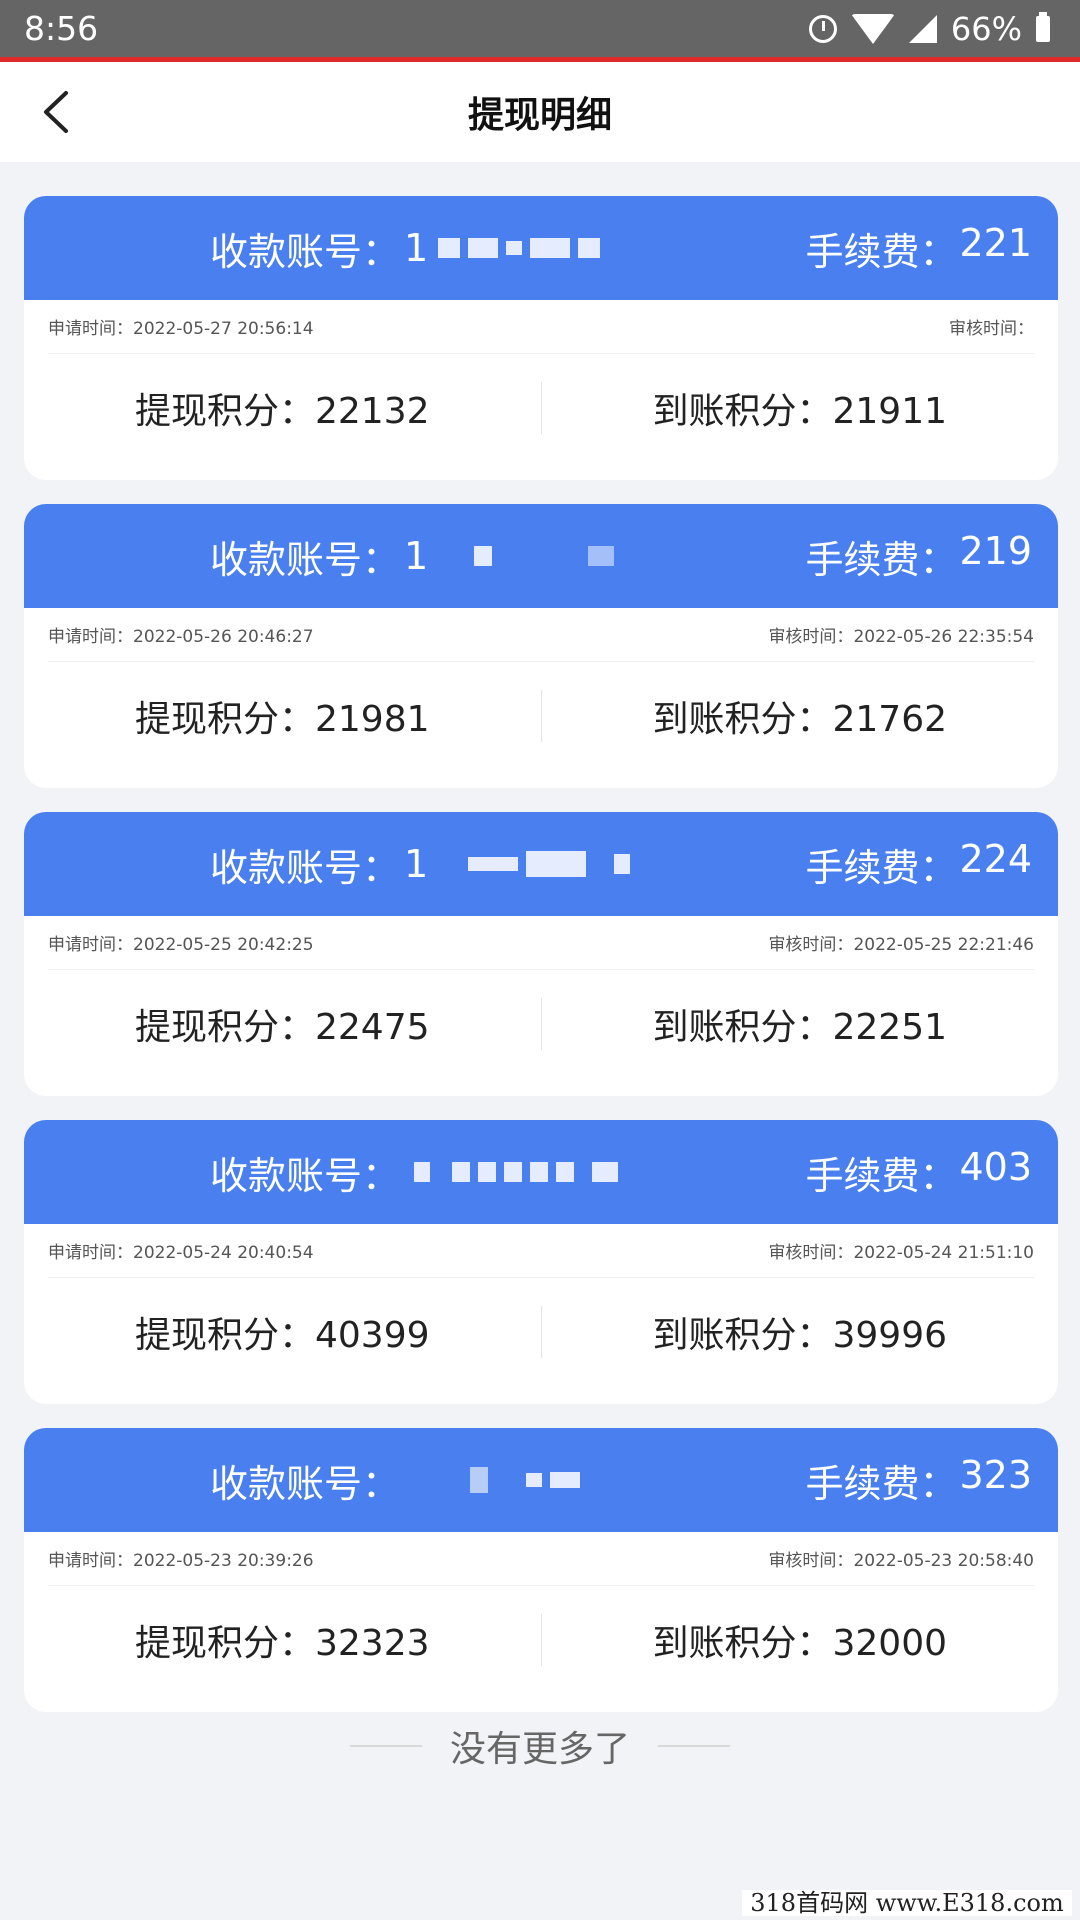  What do you see at coordinates (541, 1024) in the screenshot?
I see `points-row: 提现积分：22475 到账积分：22251` at bounding box center [541, 1024].